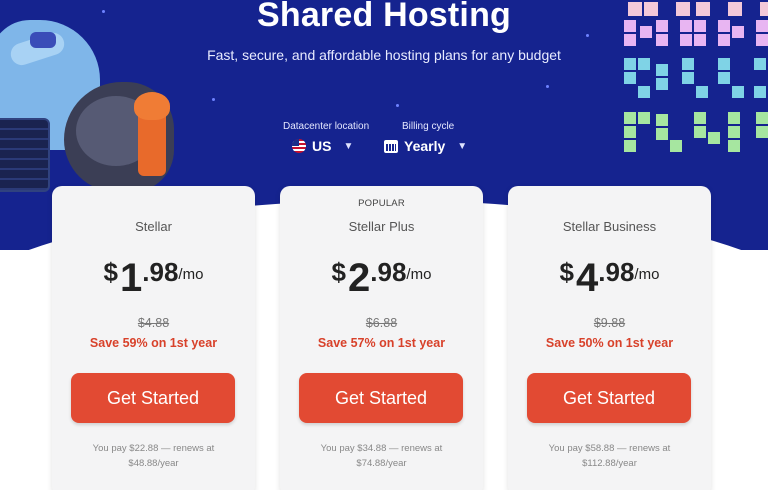 Image resolution: width=768 pixels, height=490 pixels. I want to click on renewal-note: You pay $58.88 — renews at $112.88/year, so click(609, 456).